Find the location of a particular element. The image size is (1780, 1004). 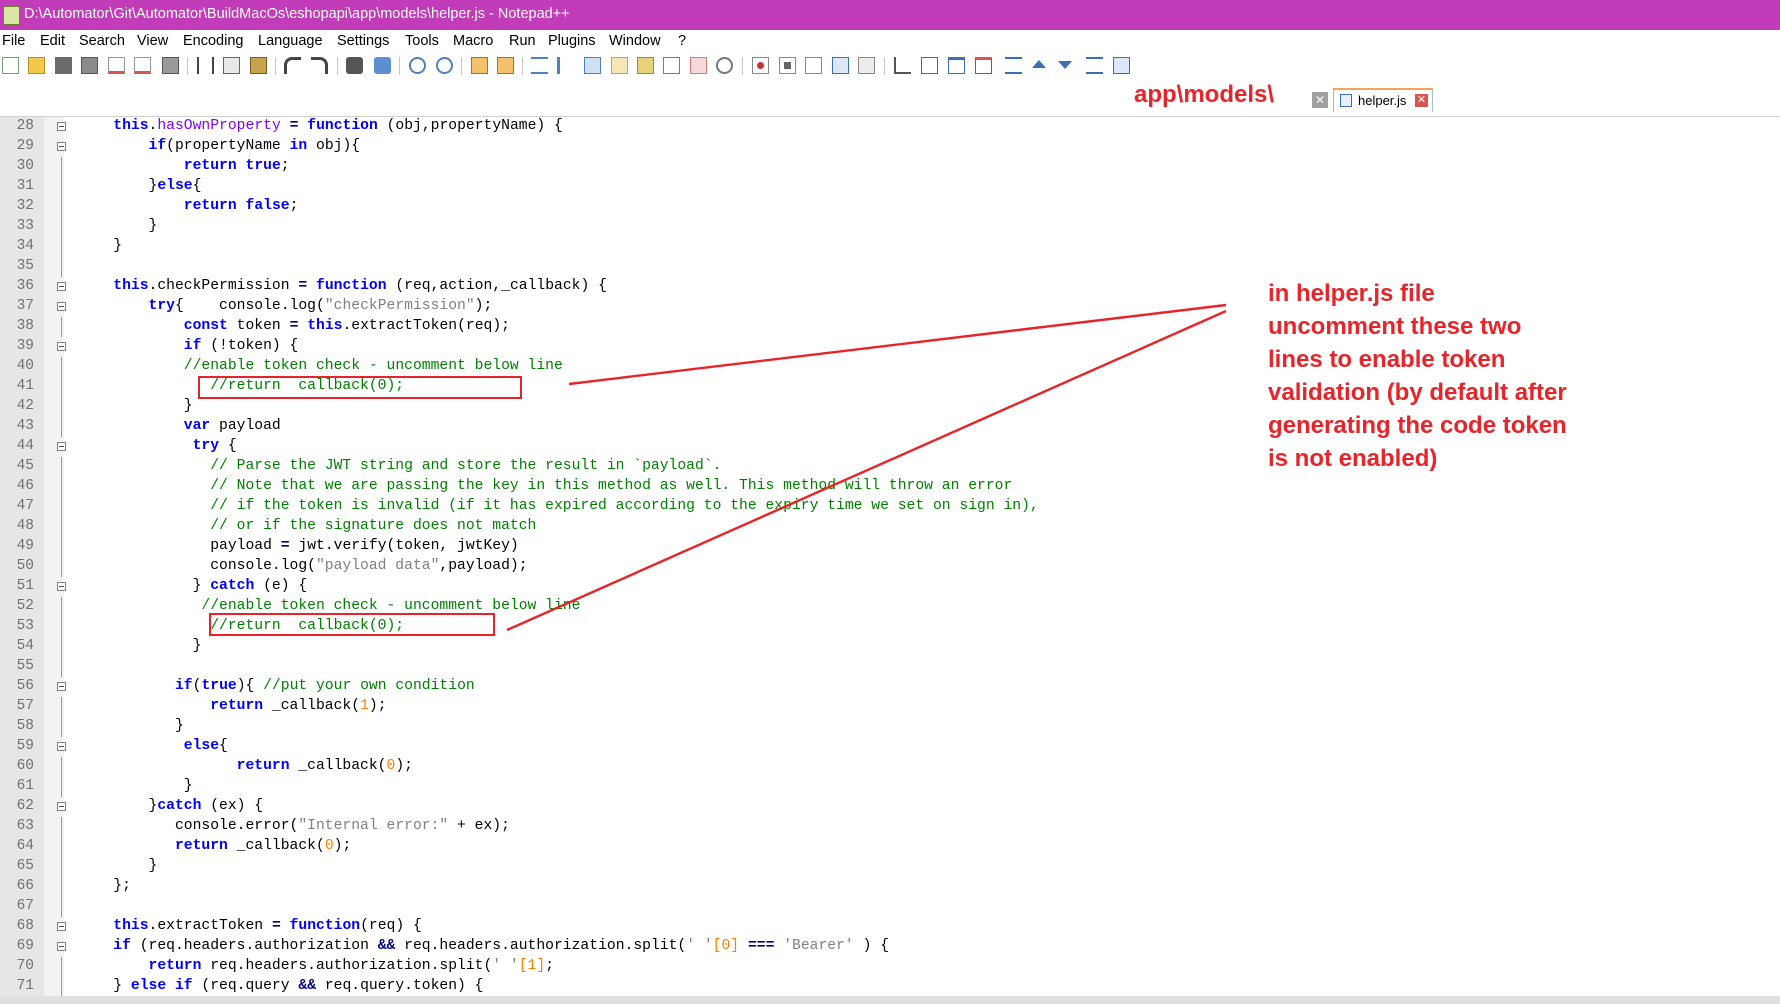

arrow-line-top is located at coordinates (897, 344).